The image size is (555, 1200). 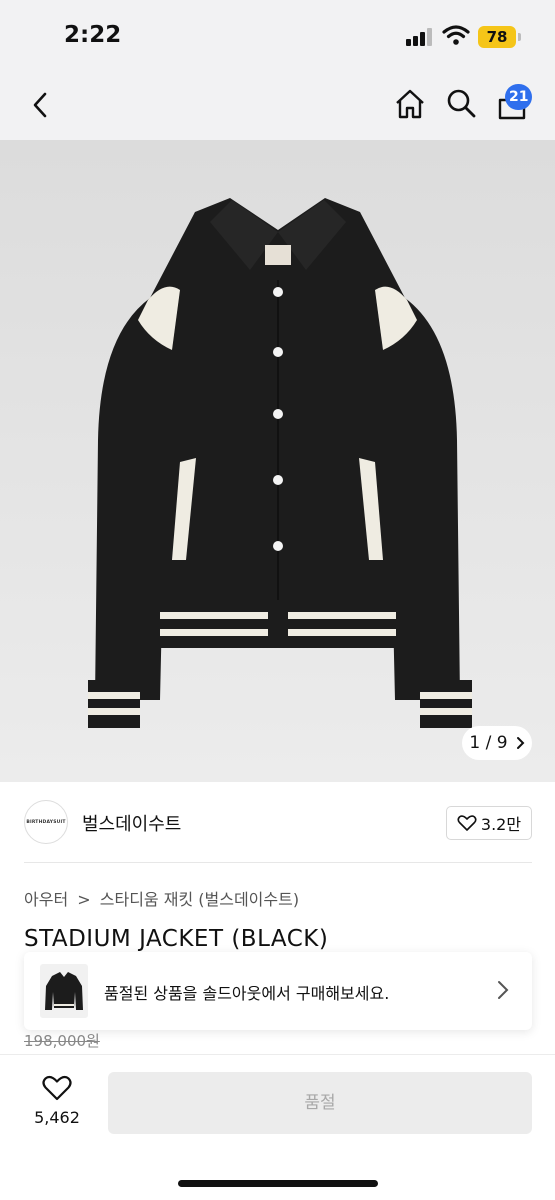 What do you see at coordinates (278, 1183) in the screenshot?
I see `home-indicator` at bounding box center [278, 1183].